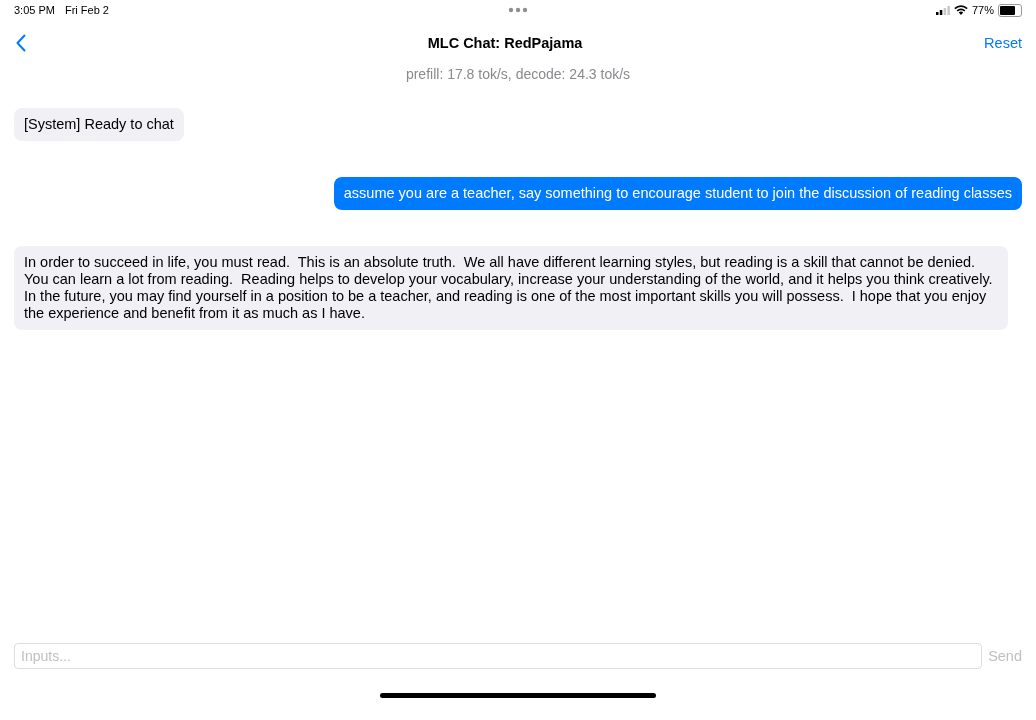 Image resolution: width=1036 pixels, height=720 pixels. I want to click on bot-message: In order to succeed in life, you must read. This is an absolute truth. We all have different learning styles, but reading is a skill that cannot be denied. You can learn a lot from reading. Reading helps to develop your vocabulary, increase your understanding of the world, and it helps you think creatively. In the future, you may find yourself in a position to be a teacher, and reading is one of the most important skills you will possess. I hope that you enjoy the experience and benefit from it as much as I have., so click(511, 288).